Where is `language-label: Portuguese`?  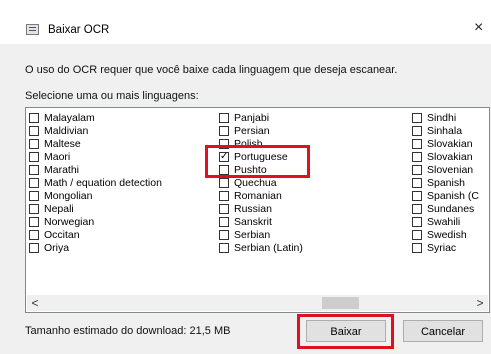 language-label: Portuguese is located at coordinates (261, 157).